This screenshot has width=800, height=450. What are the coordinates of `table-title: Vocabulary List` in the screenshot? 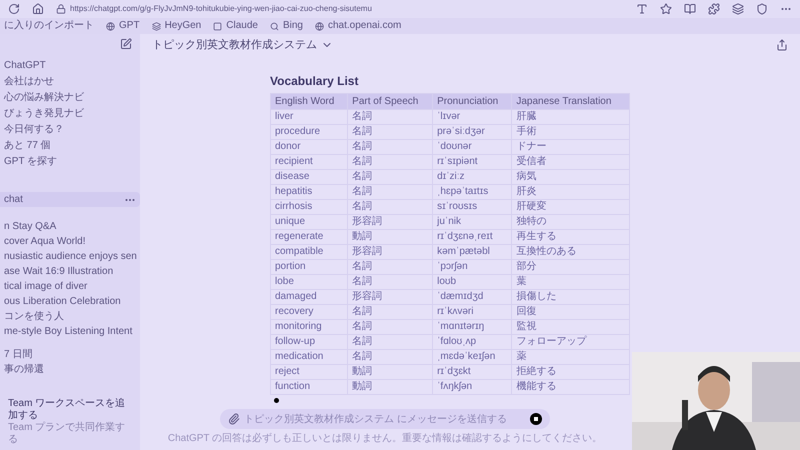 It's located at (315, 81).